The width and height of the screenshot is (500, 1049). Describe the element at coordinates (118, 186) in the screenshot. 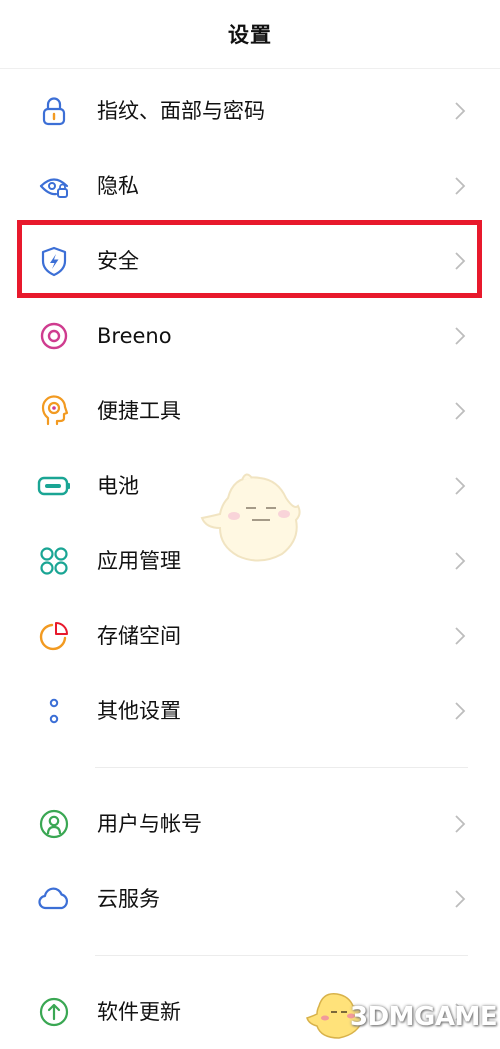

I see `settings-item-label: 隐私` at that location.